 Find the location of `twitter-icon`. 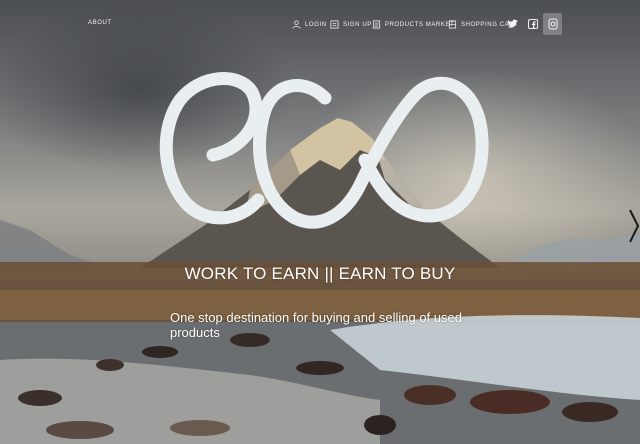

twitter-icon is located at coordinates (512, 23).